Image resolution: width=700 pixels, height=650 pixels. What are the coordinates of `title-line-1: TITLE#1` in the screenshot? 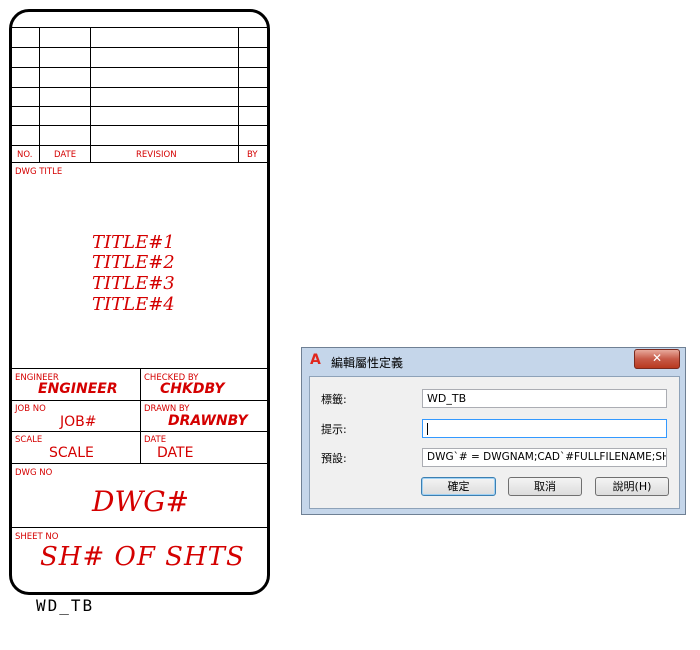 It's located at (133, 242).